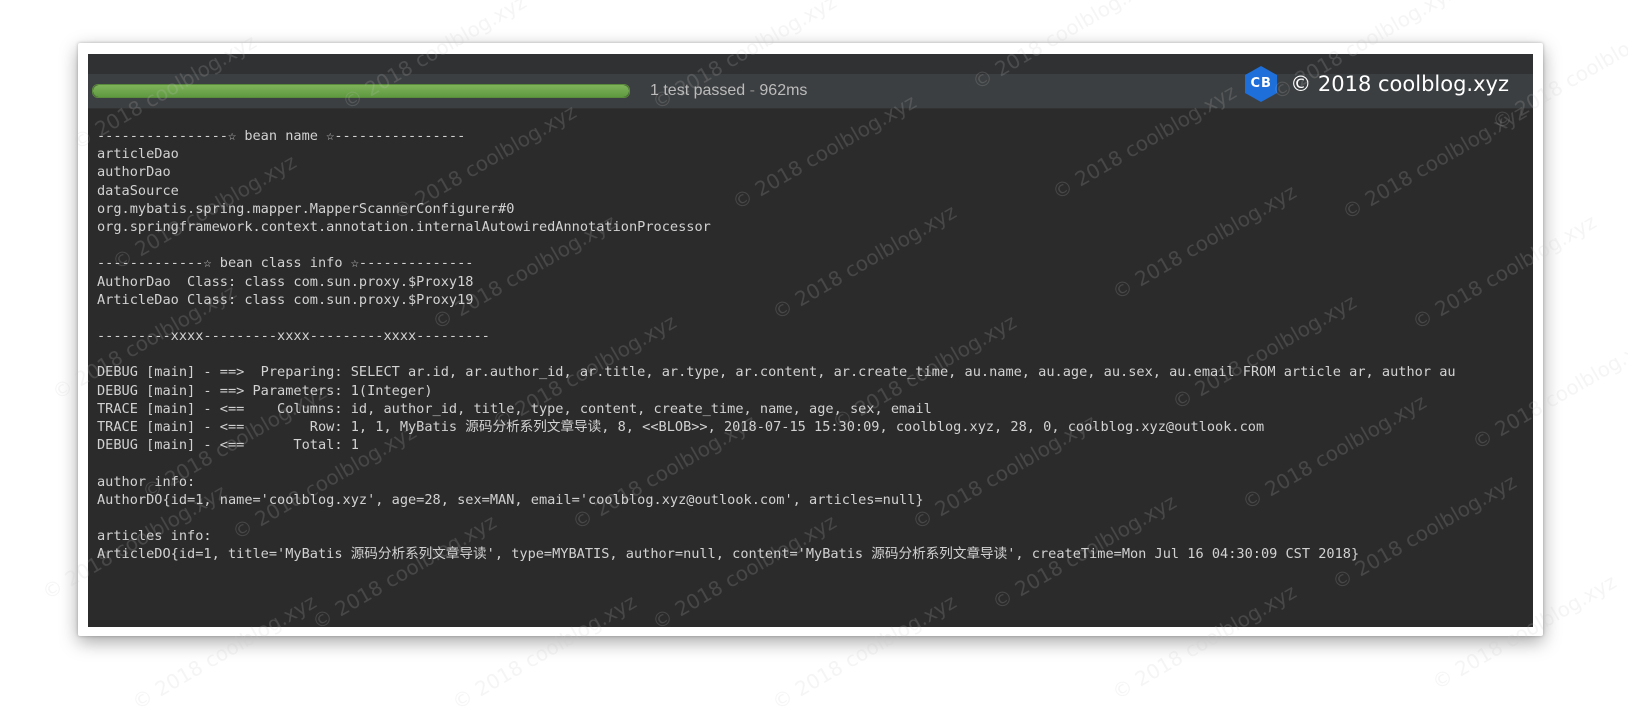  What do you see at coordinates (154, 536) in the screenshot?
I see `console-line: articles info:` at bounding box center [154, 536].